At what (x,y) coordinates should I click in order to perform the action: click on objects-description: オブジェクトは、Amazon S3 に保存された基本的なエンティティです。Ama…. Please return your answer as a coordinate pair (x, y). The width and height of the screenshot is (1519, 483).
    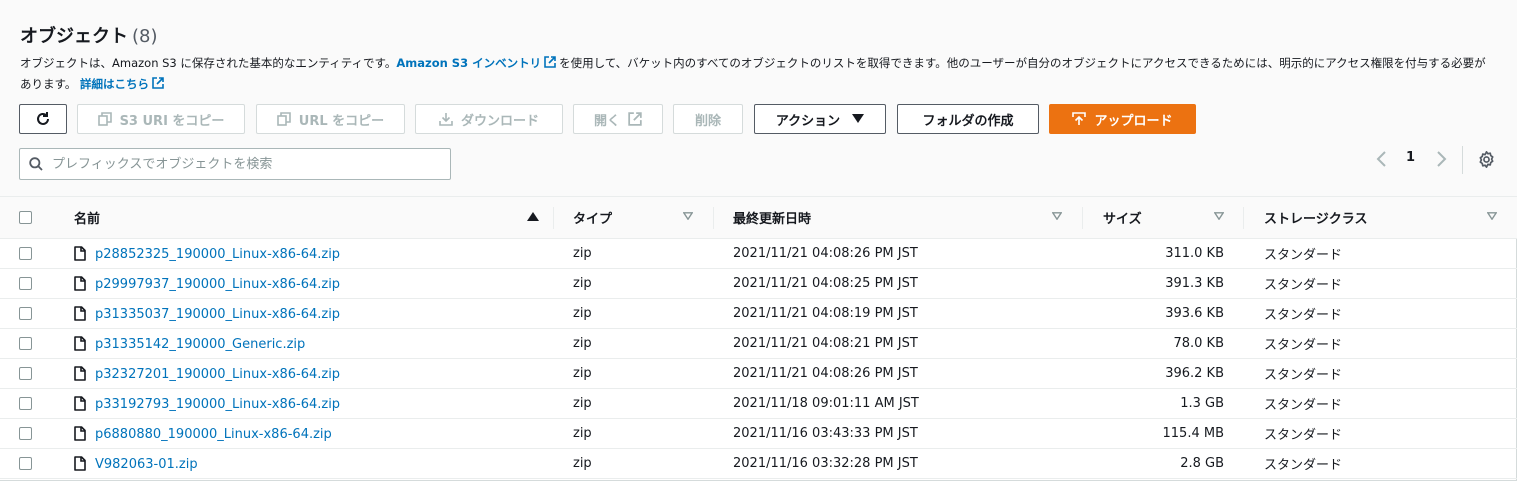
    Looking at the image, I should click on (753, 73).